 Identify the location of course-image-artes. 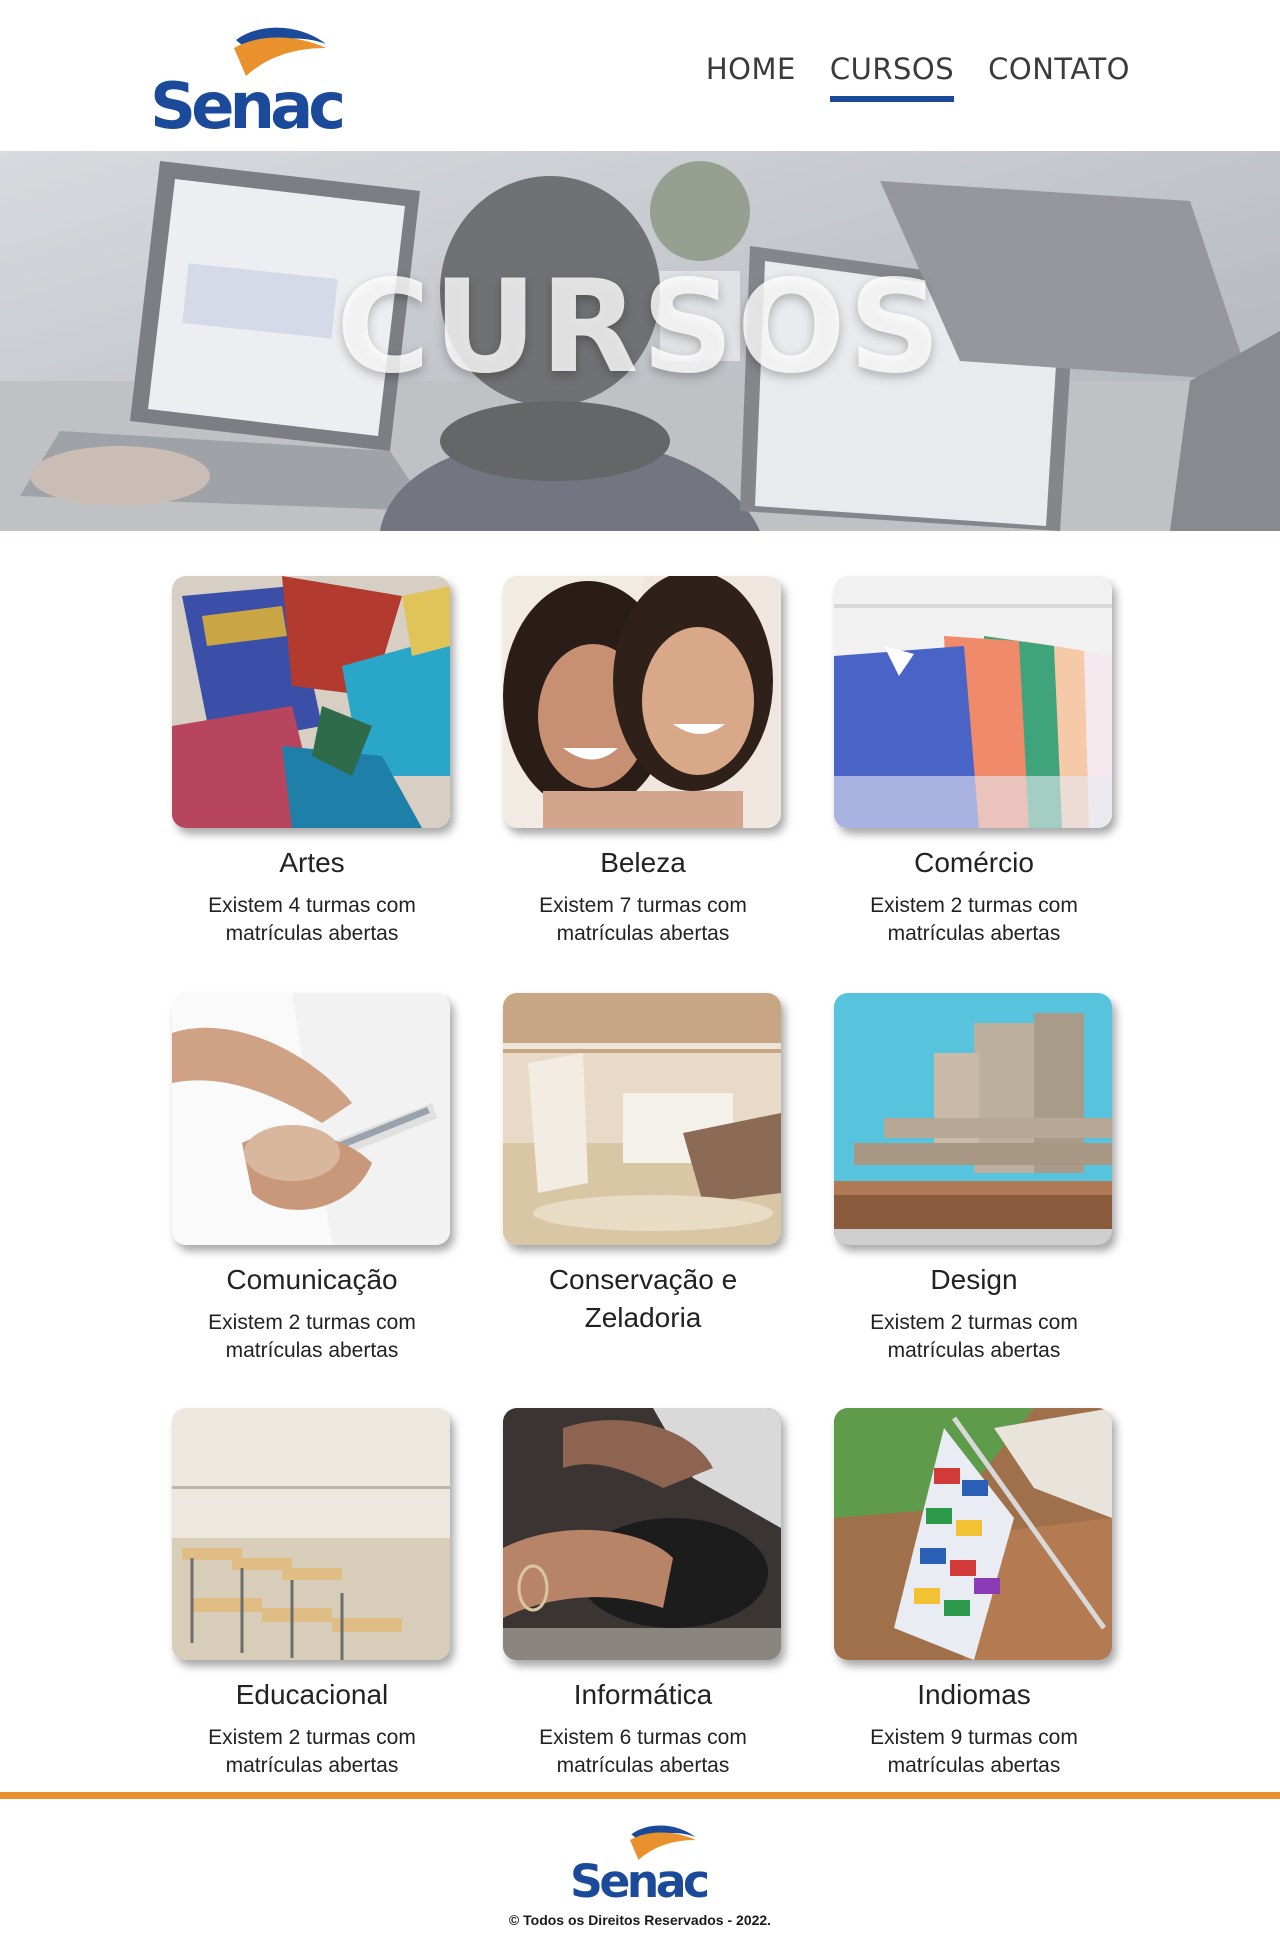
(311, 702).